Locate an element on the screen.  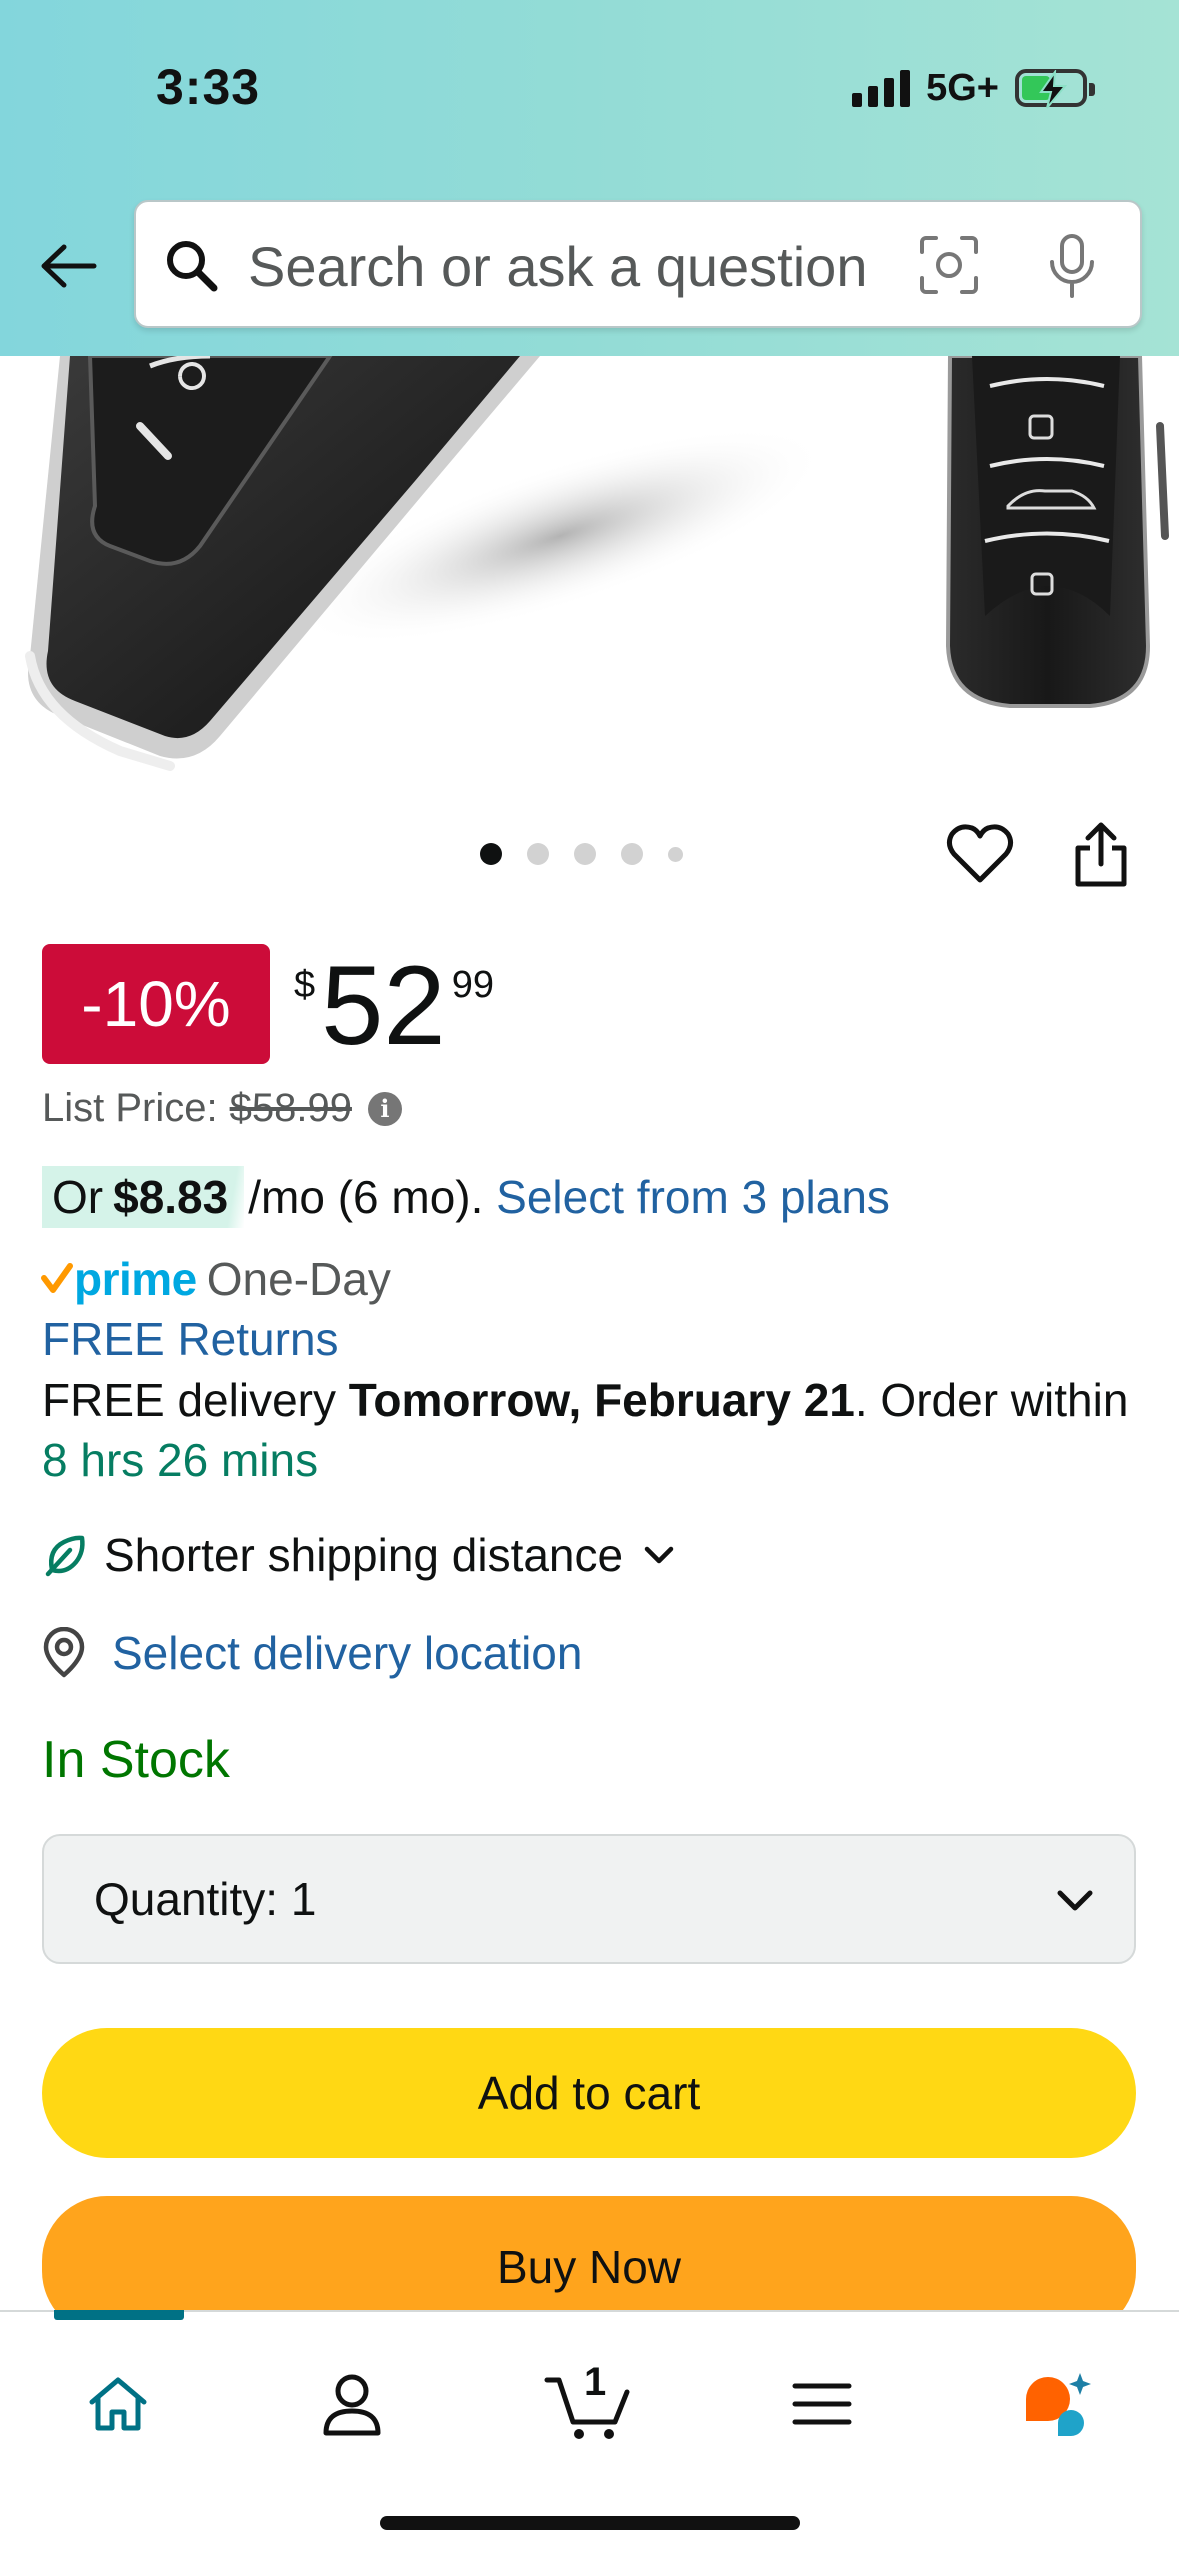
info-icon: i is located at coordinates (384, 1108).